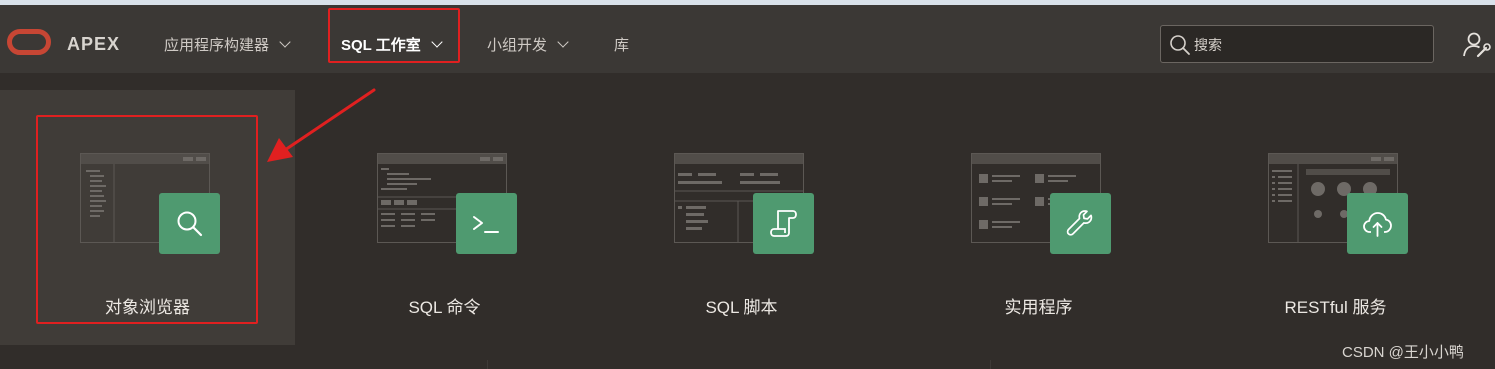  Describe the element at coordinates (321, 125) in the screenshot. I see `annotation-arrow-icon` at that location.